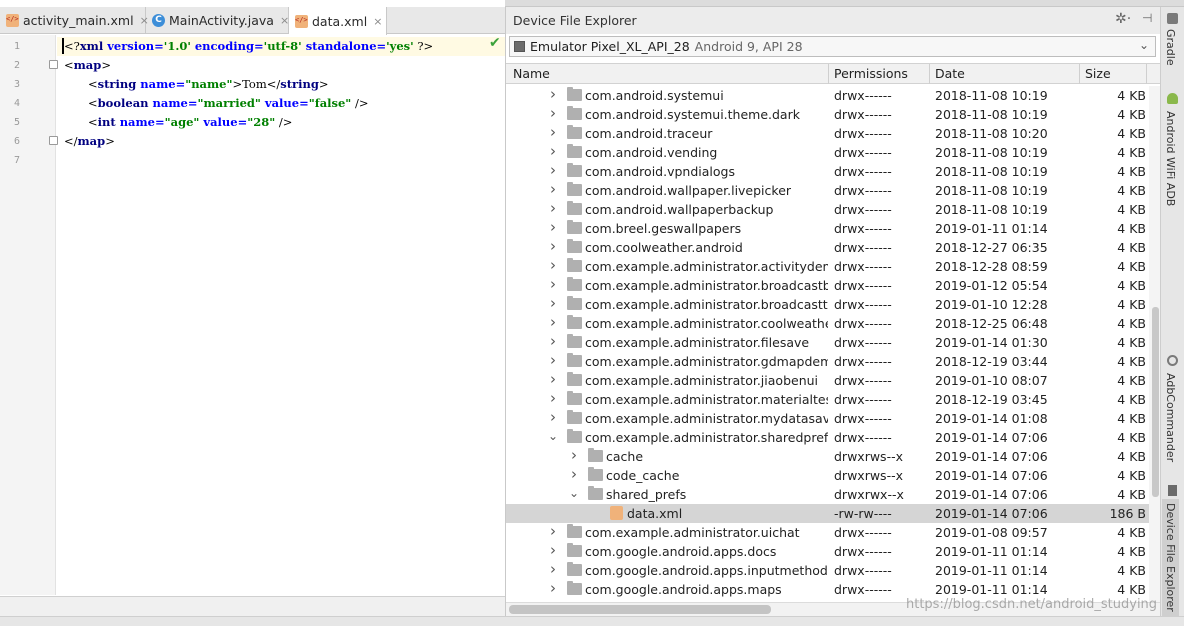 This screenshot has height=626, width=1184. Describe the element at coordinates (991, 323) in the screenshot. I see `file-date: 2018-12-25 06:48` at that location.